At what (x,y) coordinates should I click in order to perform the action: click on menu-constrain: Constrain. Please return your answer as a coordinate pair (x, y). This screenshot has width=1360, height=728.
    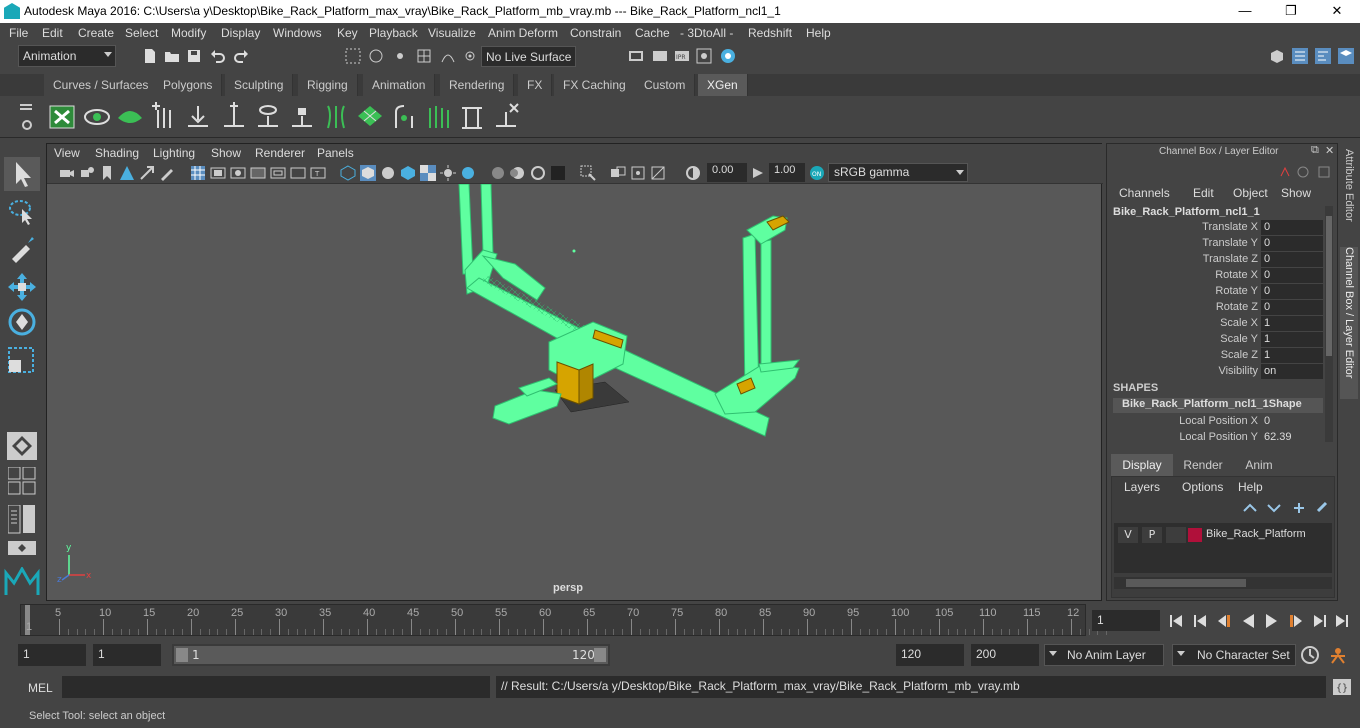
    Looking at the image, I should click on (595, 33).